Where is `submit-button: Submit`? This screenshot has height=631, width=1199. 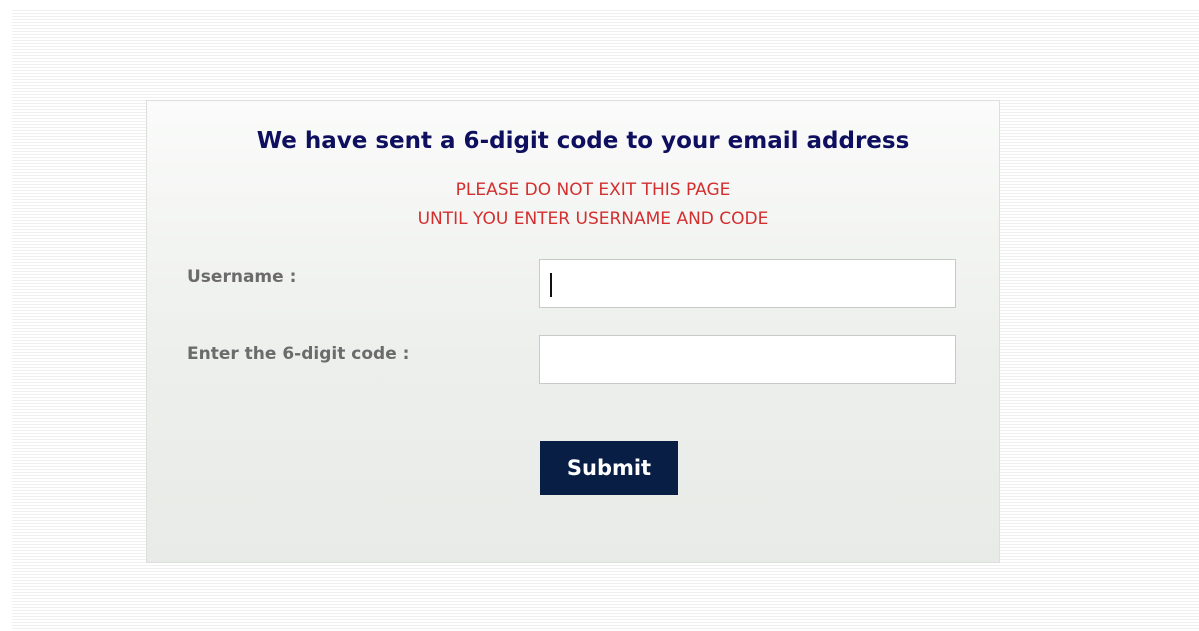
submit-button: Submit is located at coordinates (609, 468).